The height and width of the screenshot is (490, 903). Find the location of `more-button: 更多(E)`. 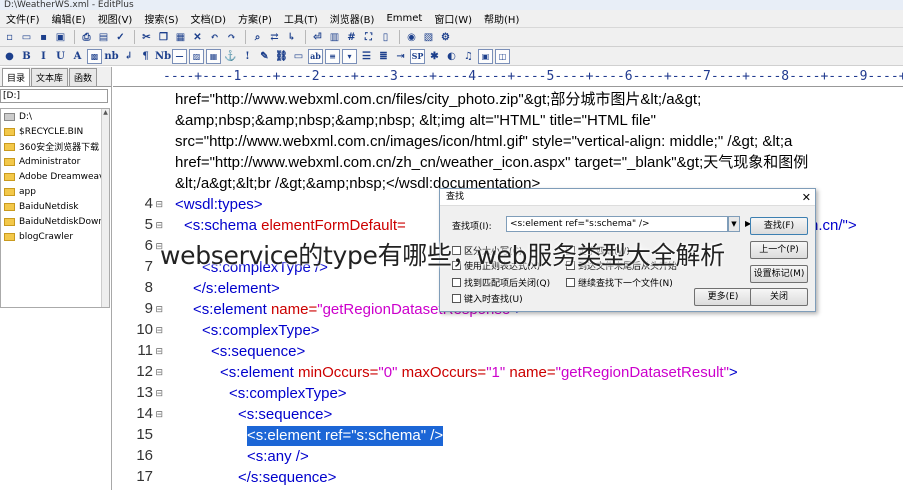

more-button: 更多(E) is located at coordinates (723, 297).